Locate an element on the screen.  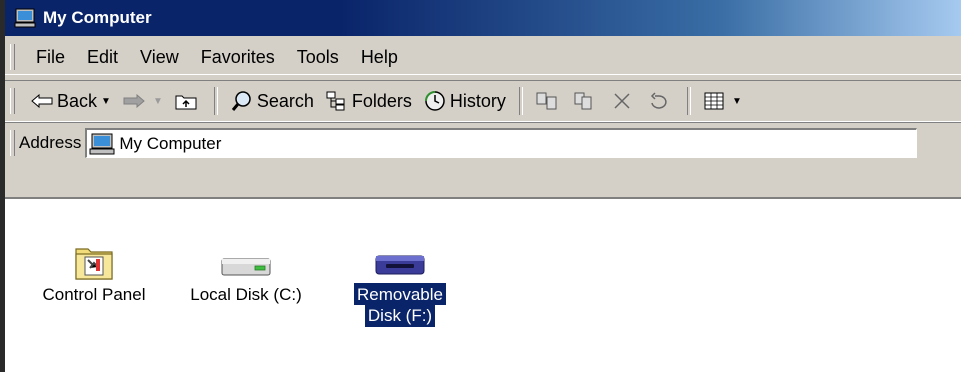
window-title: My Computer is located at coordinates (97, 17).